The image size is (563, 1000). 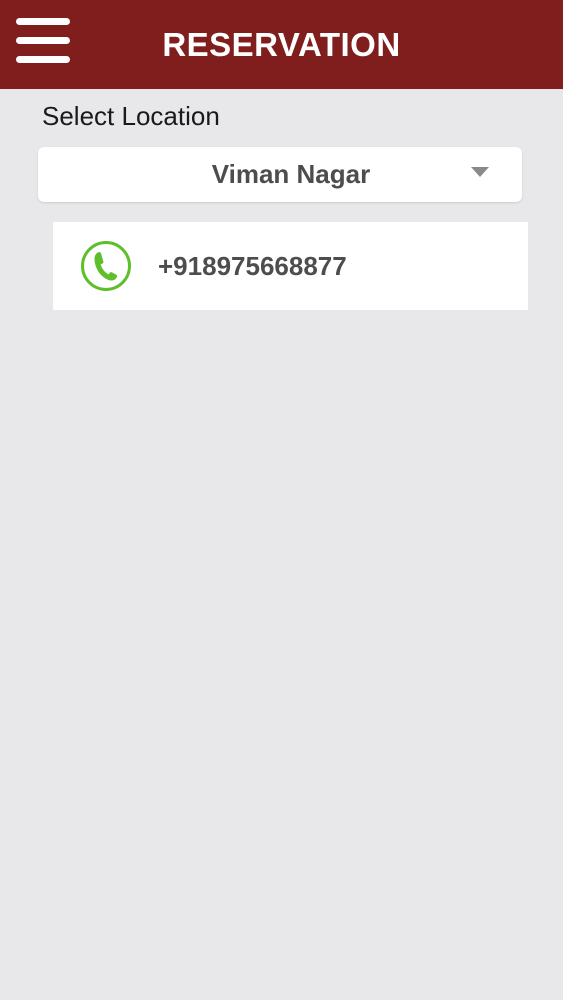 I want to click on app-header: RESERVATION, so click(x=281, y=44).